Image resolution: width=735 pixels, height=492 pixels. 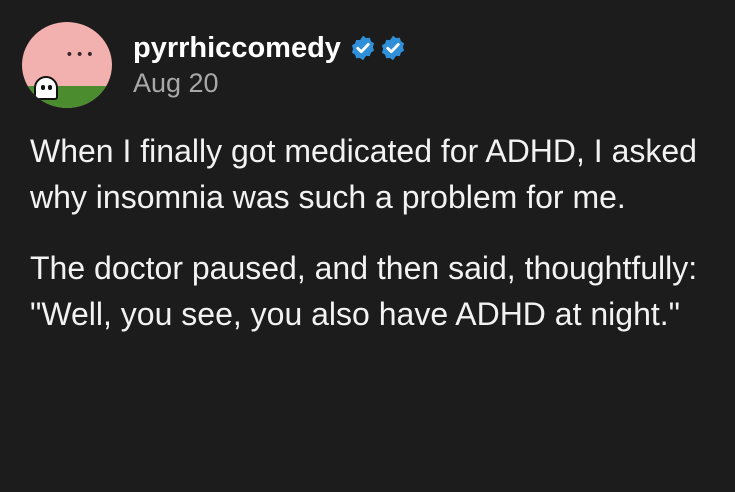 What do you see at coordinates (271, 83) in the screenshot?
I see `post-date: Aug 20` at bounding box center [271, 83].